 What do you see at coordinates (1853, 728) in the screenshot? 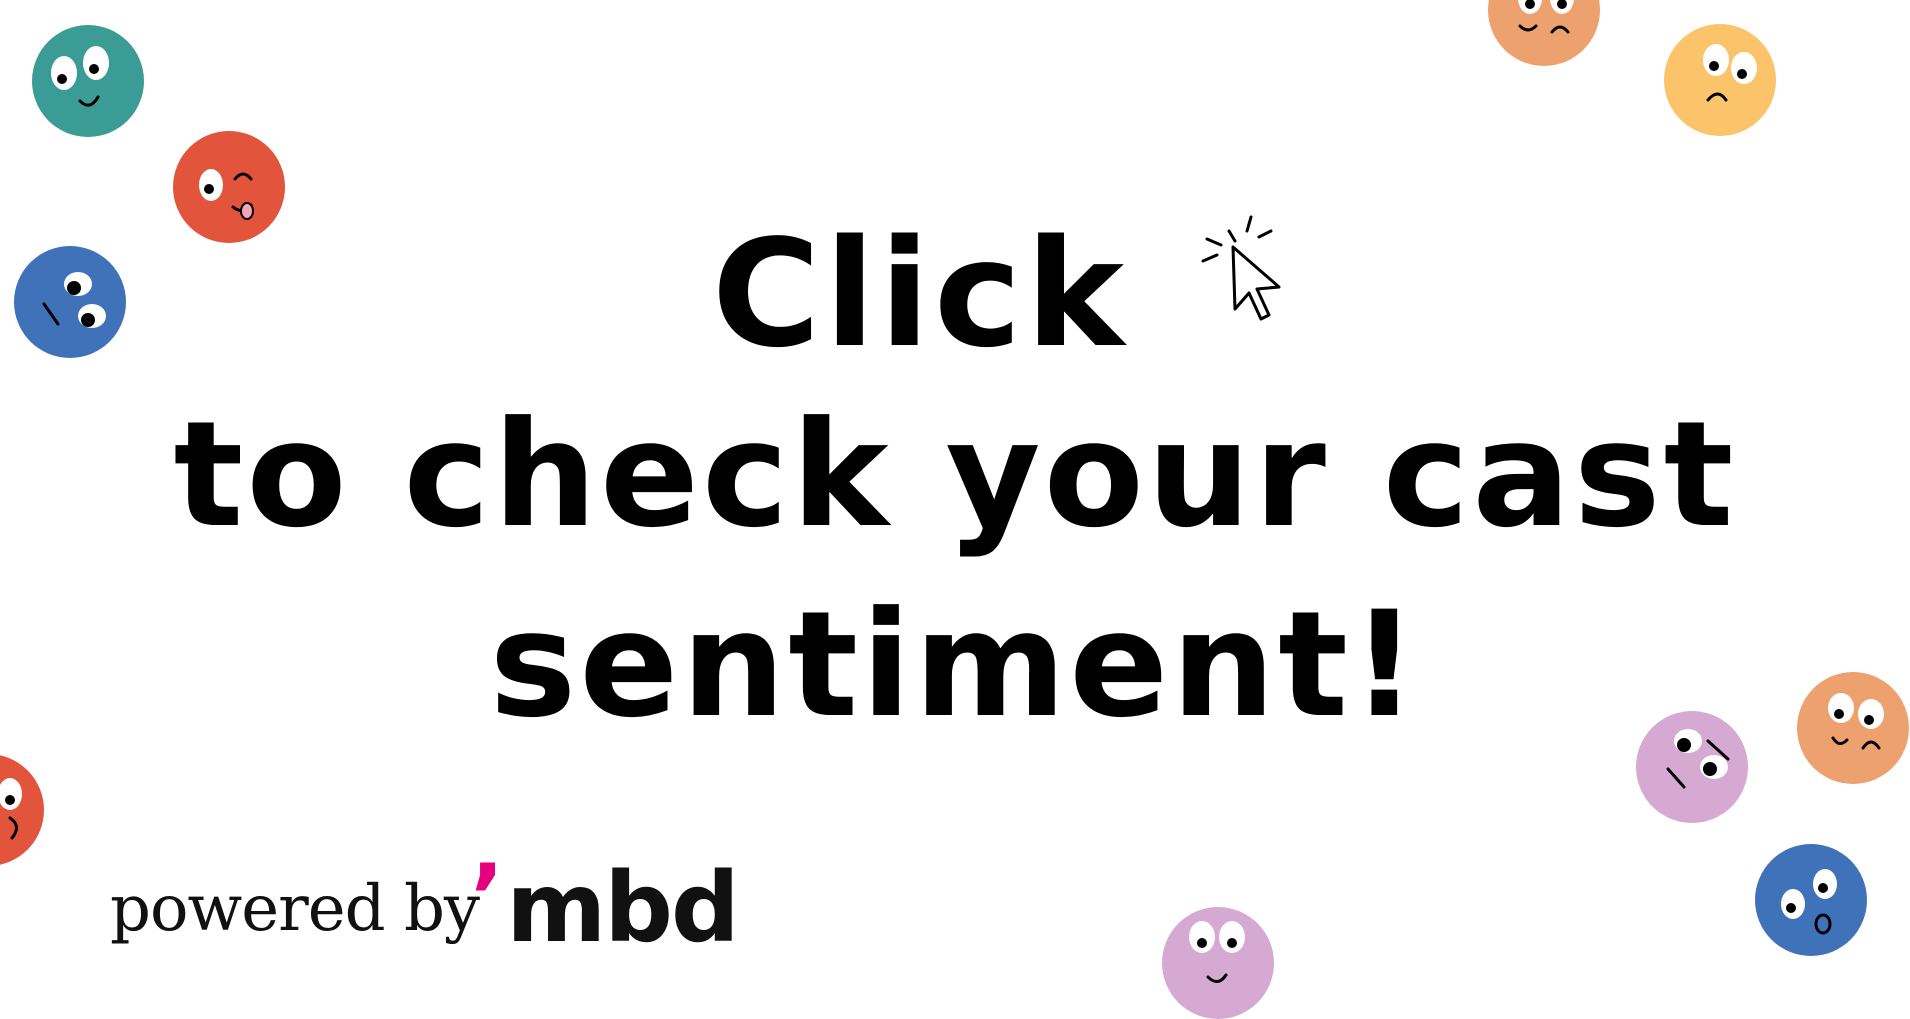
I see `orange-sad-emoji-icon` at bounding box center [1853, 728].